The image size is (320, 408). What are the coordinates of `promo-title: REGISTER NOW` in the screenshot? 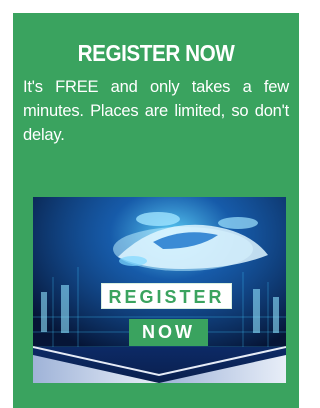 It's located at (156, 53).